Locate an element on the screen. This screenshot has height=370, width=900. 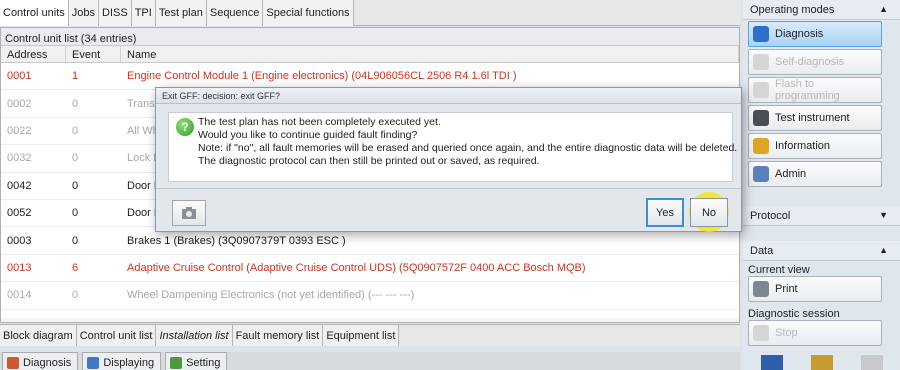
column-header-event: Event is located at coordinates (93, 54).